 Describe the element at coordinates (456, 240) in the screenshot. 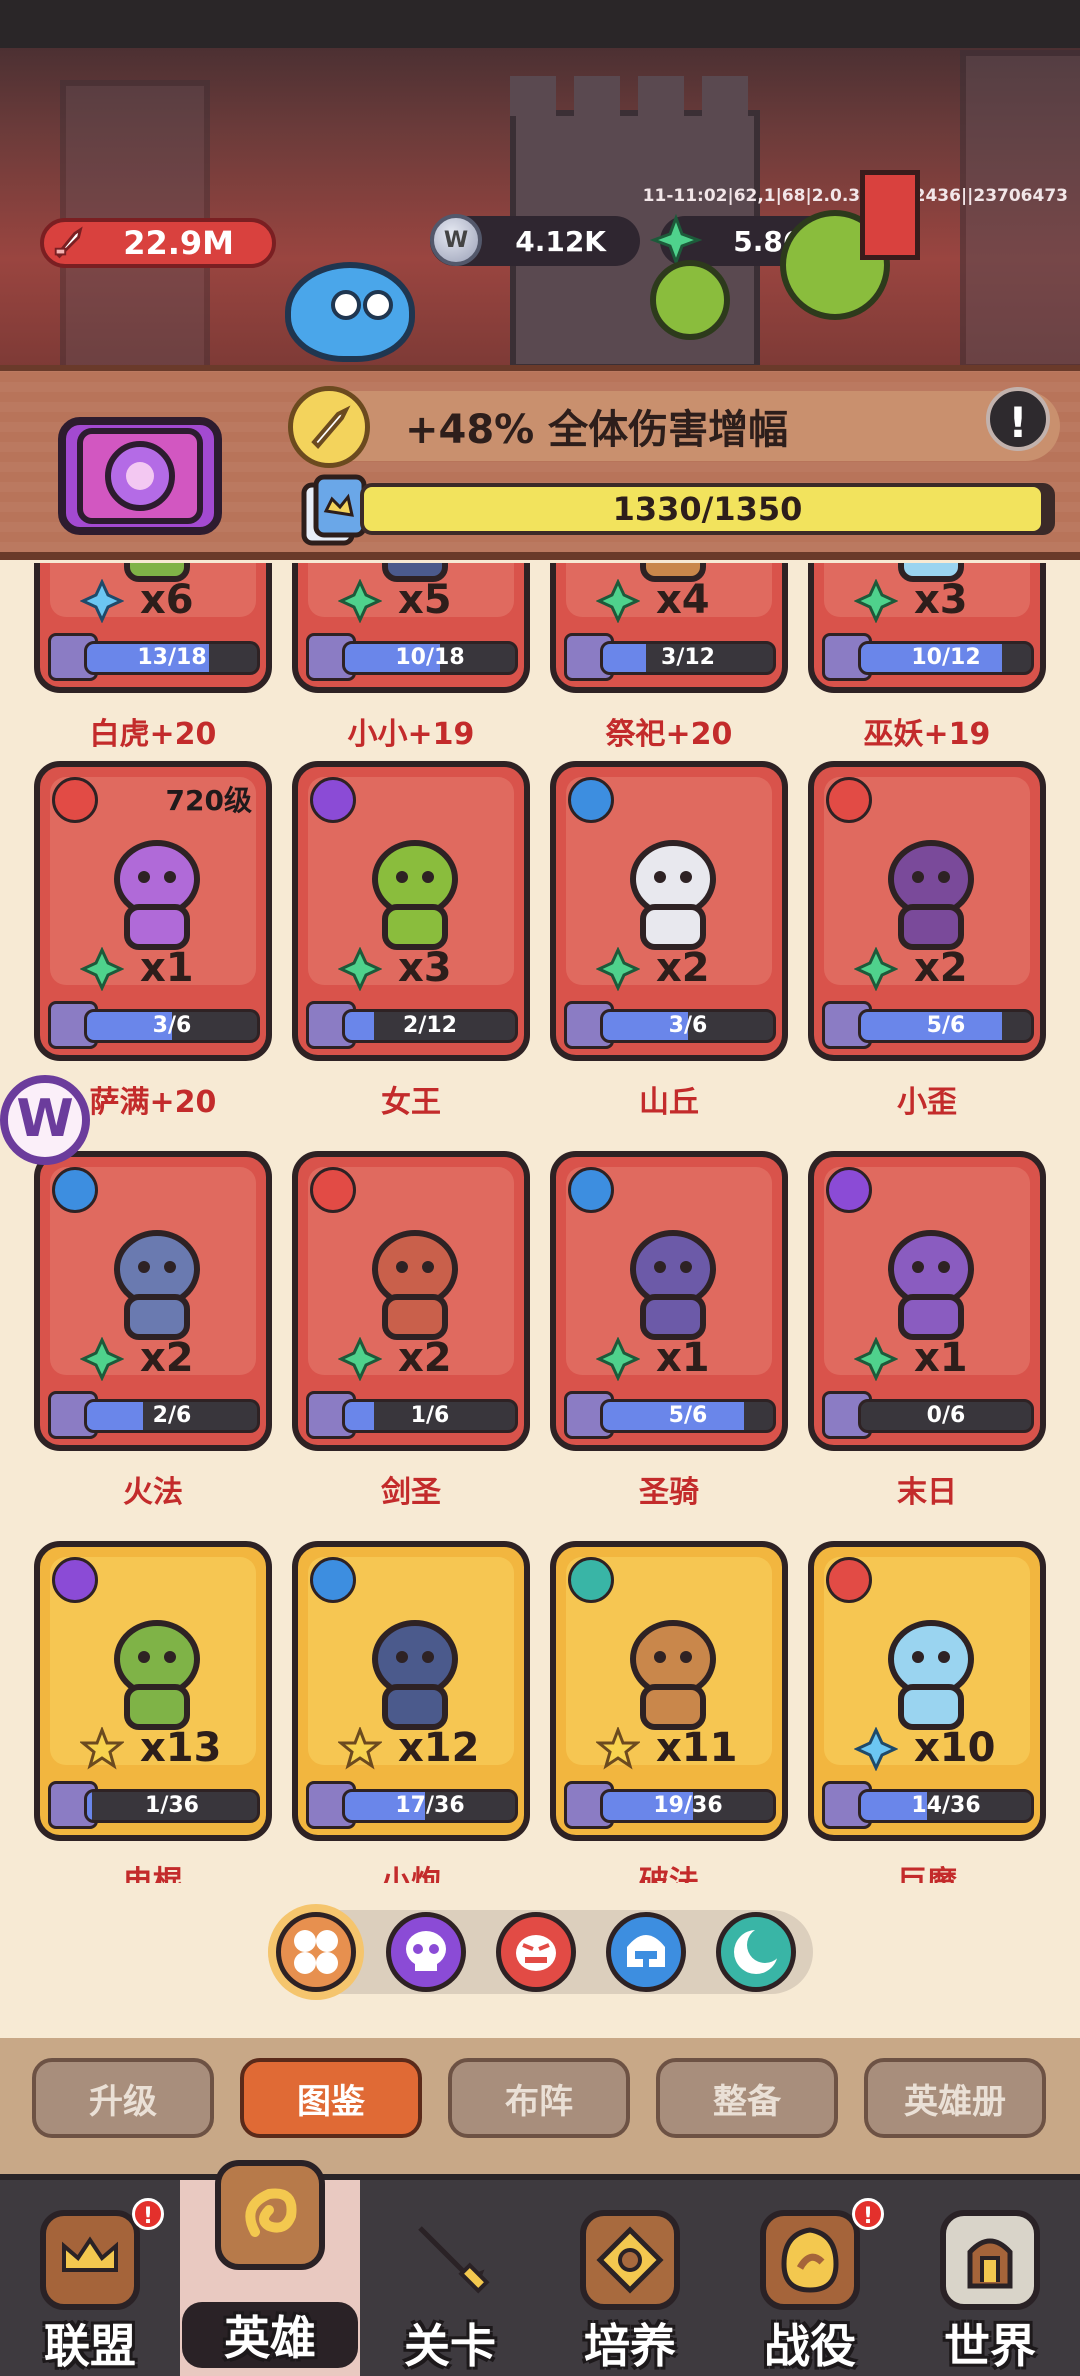

I see `silver-coin-icon: W` at that location.